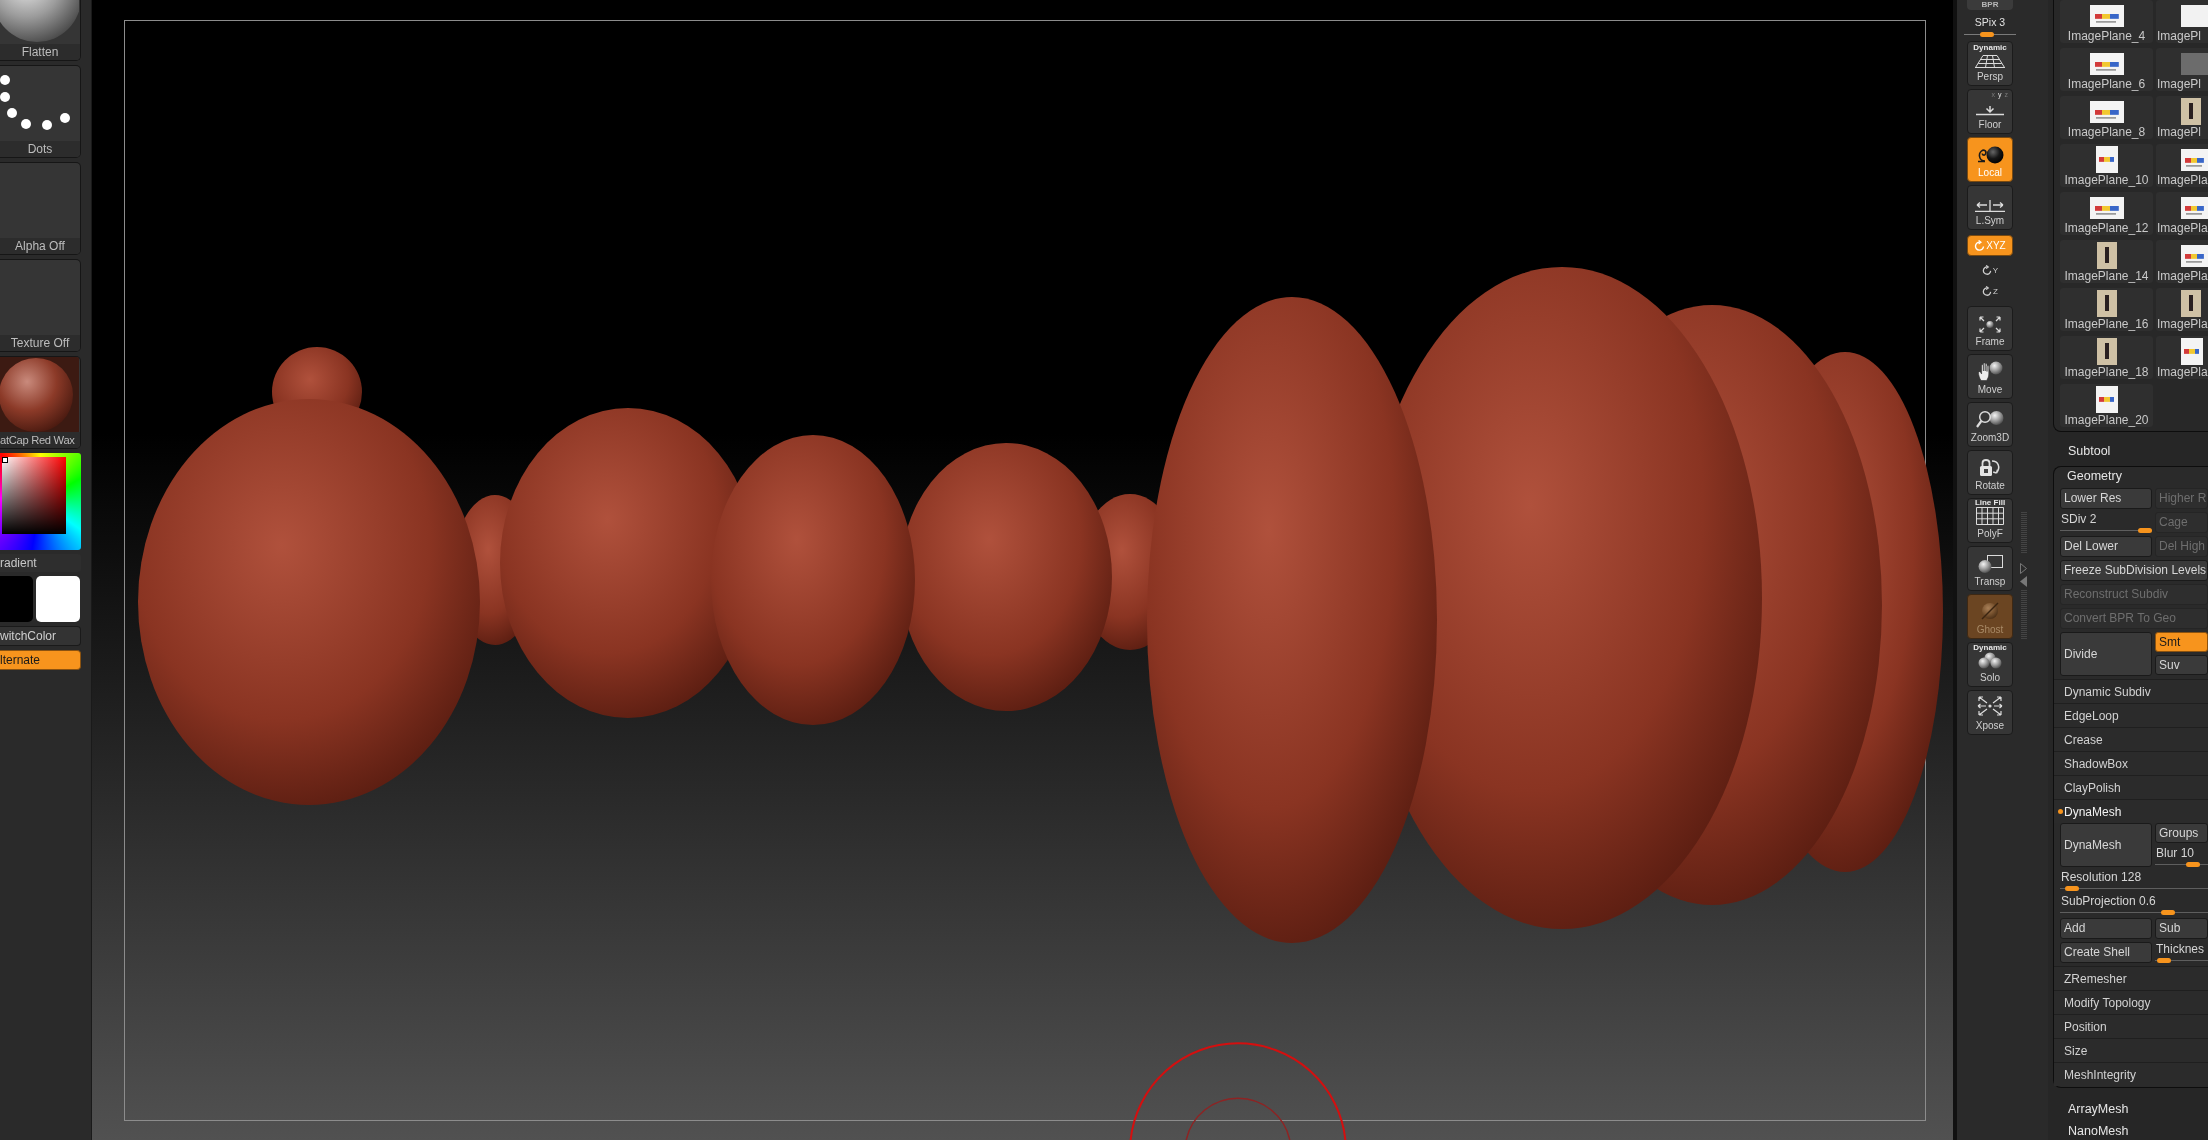 This screenshot has height=1140, width=2208. What do you see at coordinates (1990, 660) in the screenshot?
I see `spheres-icon` at bounding box center [1990, 660].